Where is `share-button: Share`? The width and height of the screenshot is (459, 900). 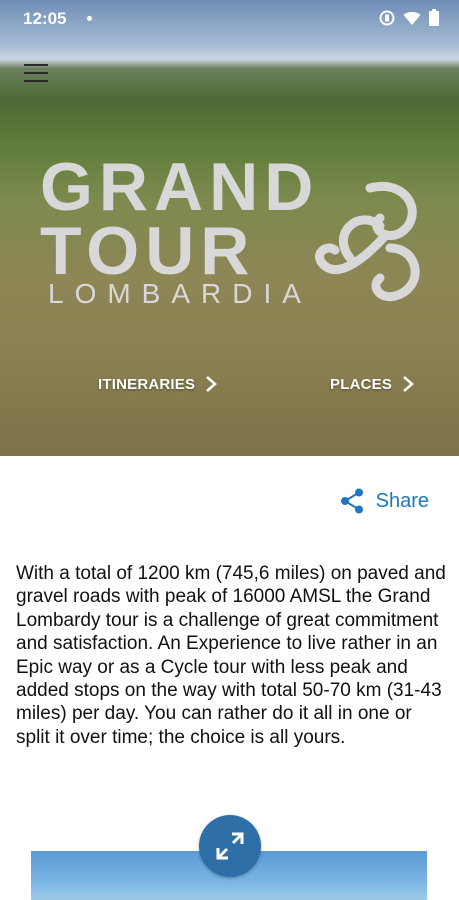 share-button: Share is located at coordinates (384, 501).